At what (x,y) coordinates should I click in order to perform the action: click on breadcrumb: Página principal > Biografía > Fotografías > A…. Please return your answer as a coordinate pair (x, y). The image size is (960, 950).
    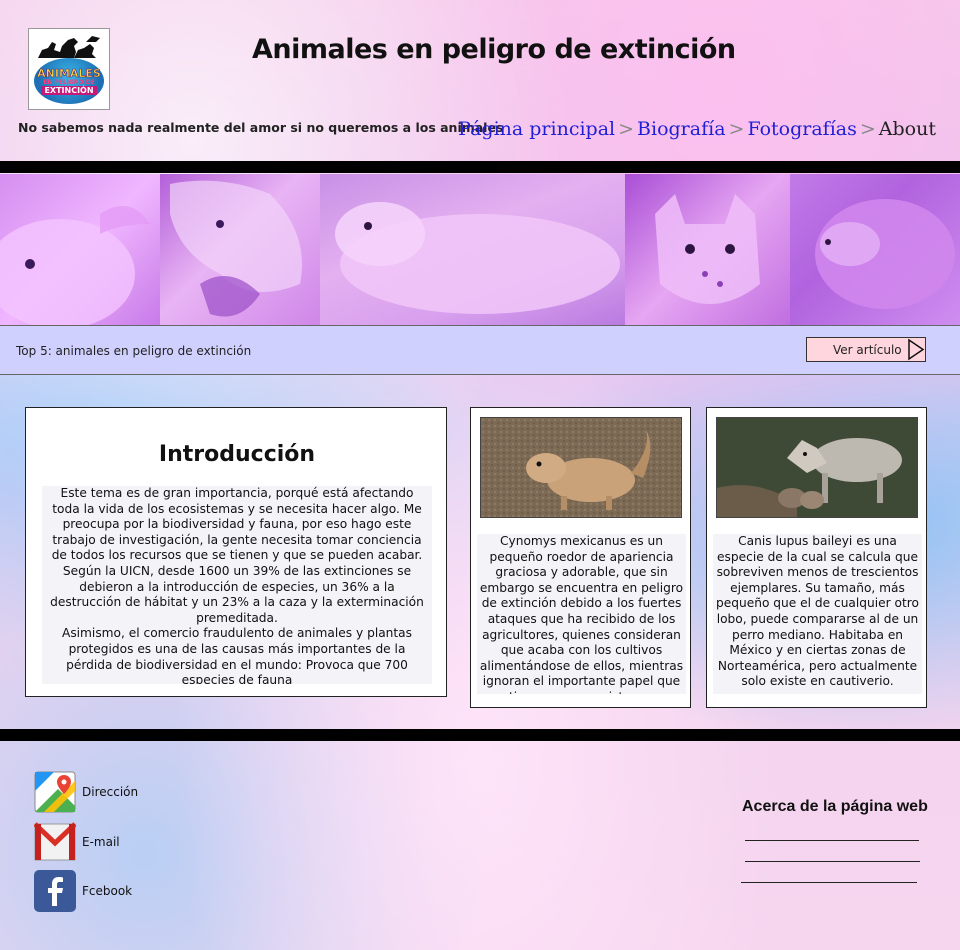
    Looking at the image, I should click on (697, 129).